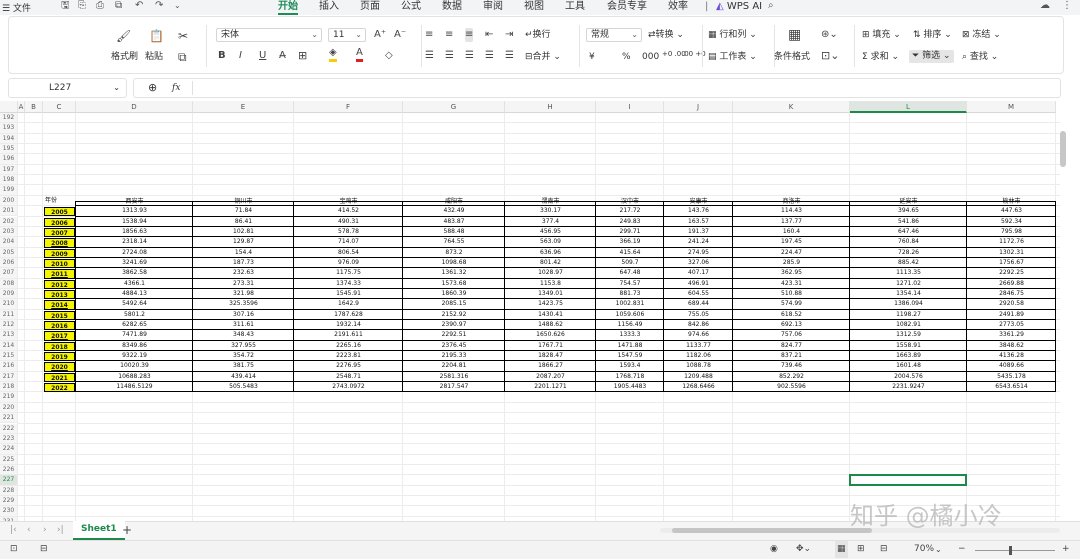 This screenshot has height=559, width=1080. What do you see at coordinates (99, 530) in the screenshot?
I see `sheet-tab: Sheet1` at bounding box center [99, 530].